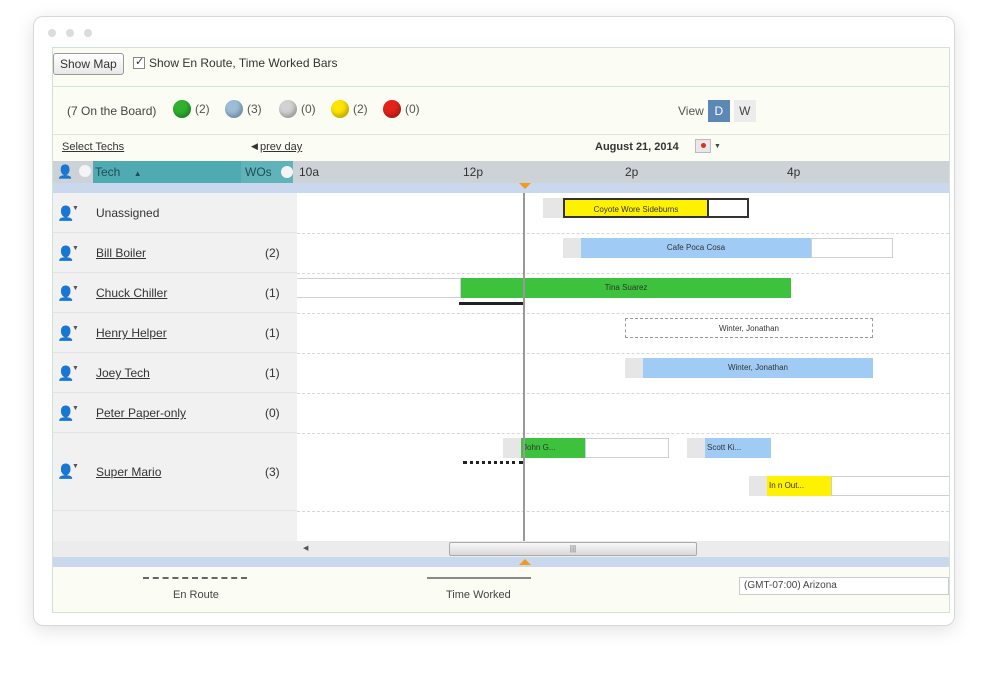 The image size is (988, 676). What do you see at coordinates (131, 333) in the screenshot?
I see `tech-name-link: Henry Helper` at bounding box center [131, 333].